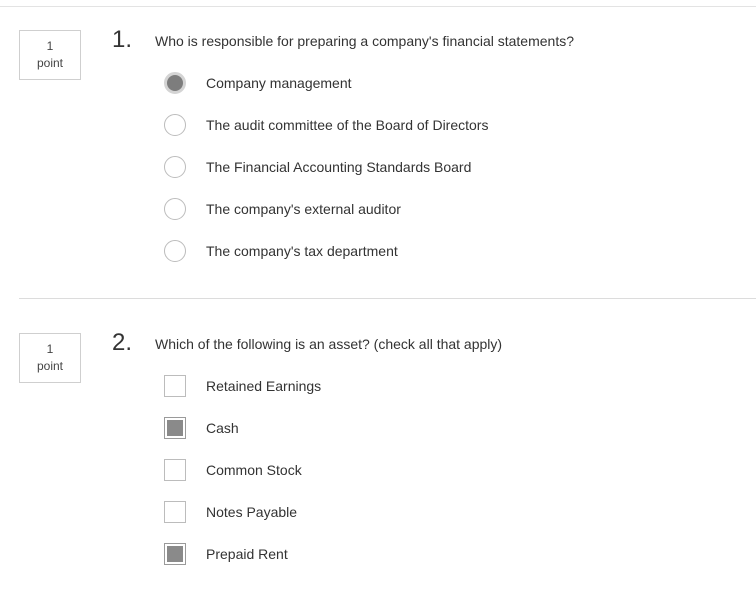 Image resolution: width=756 pixels, height=600 pixels. What do you see at coordinates (242, 522) in the screenshot?
I see `option-notes-payable: Notes Payable` at bounding box center [242, 522].